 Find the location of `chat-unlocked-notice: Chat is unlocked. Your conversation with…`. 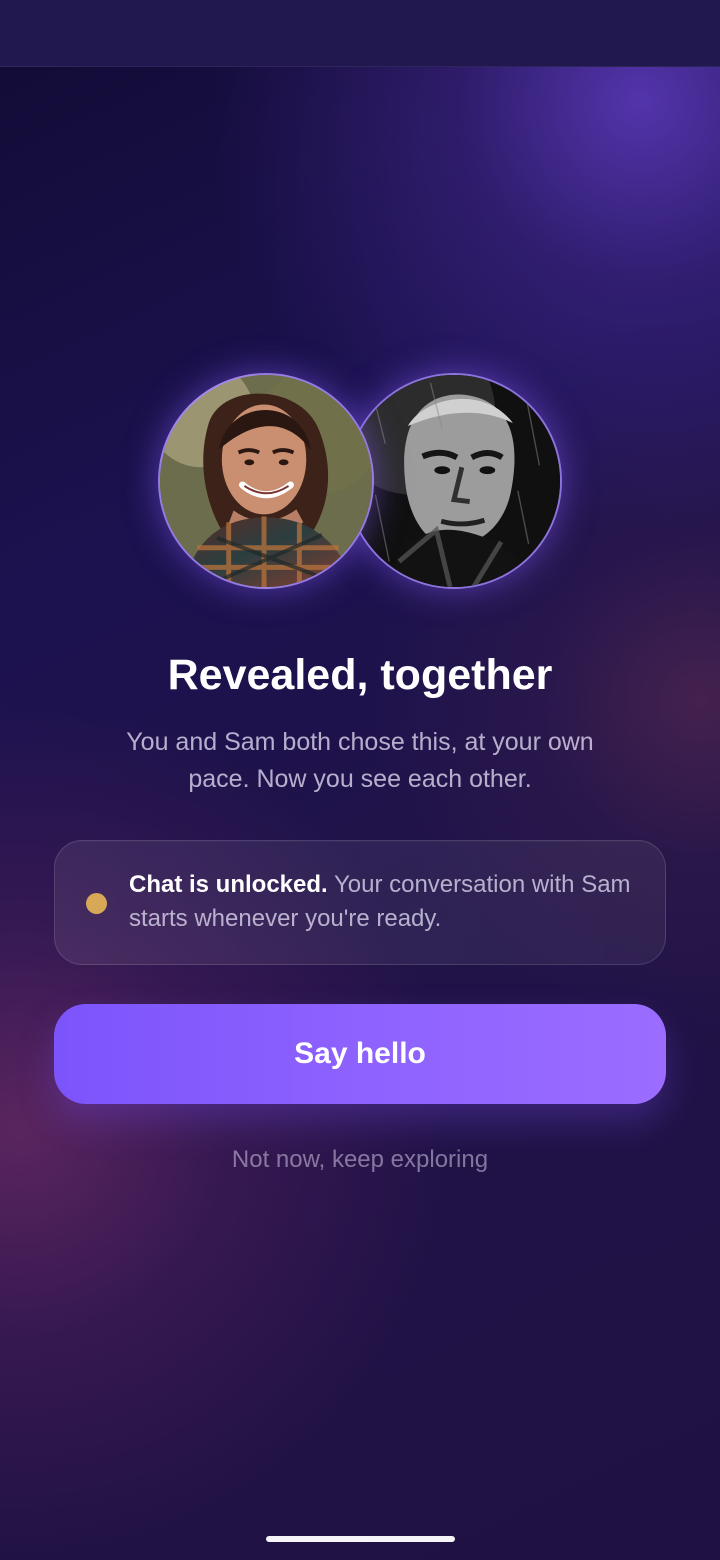

chat-unlocked-notice: Chat is unlocked. Your conversation with… is located at coordinates (360, 902).